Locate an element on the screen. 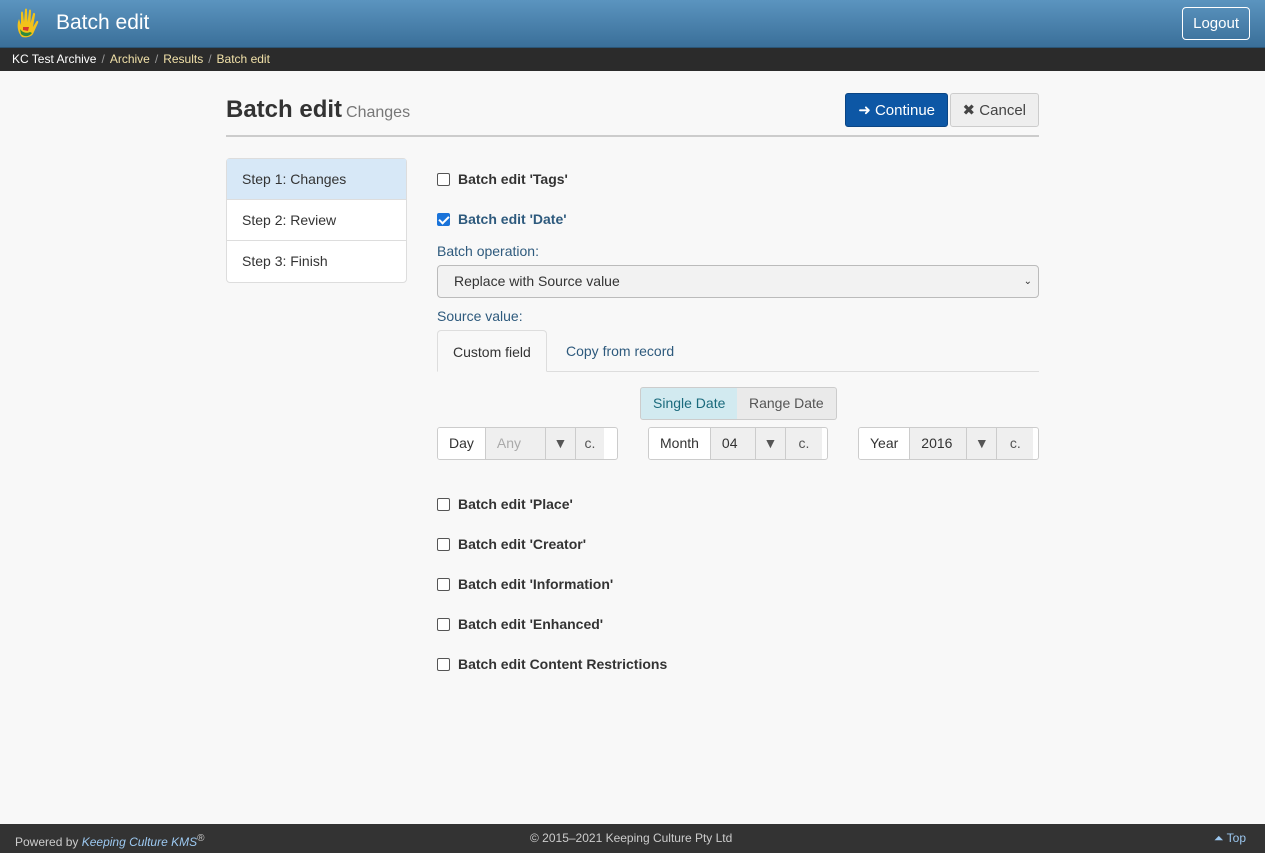  step-changes: Step 1: Changes is located at coordinates (316, 179).